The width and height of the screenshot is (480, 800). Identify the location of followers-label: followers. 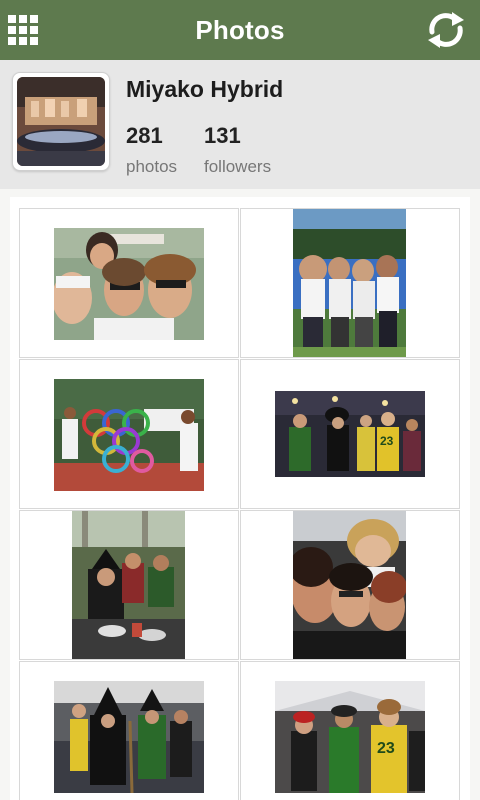
(238, 166).